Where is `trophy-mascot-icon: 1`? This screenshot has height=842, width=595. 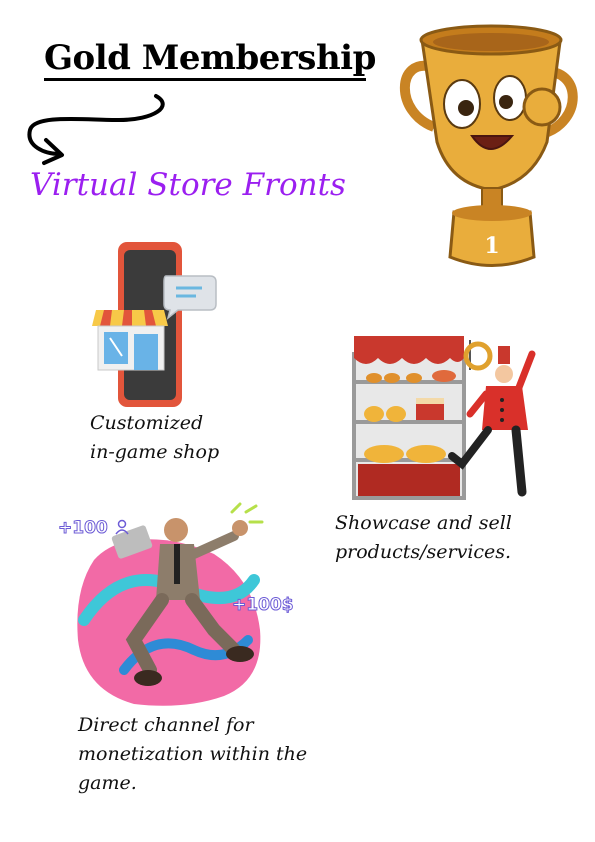 trophy-mascot-icon: 1 is located at coordinates (488, 145).